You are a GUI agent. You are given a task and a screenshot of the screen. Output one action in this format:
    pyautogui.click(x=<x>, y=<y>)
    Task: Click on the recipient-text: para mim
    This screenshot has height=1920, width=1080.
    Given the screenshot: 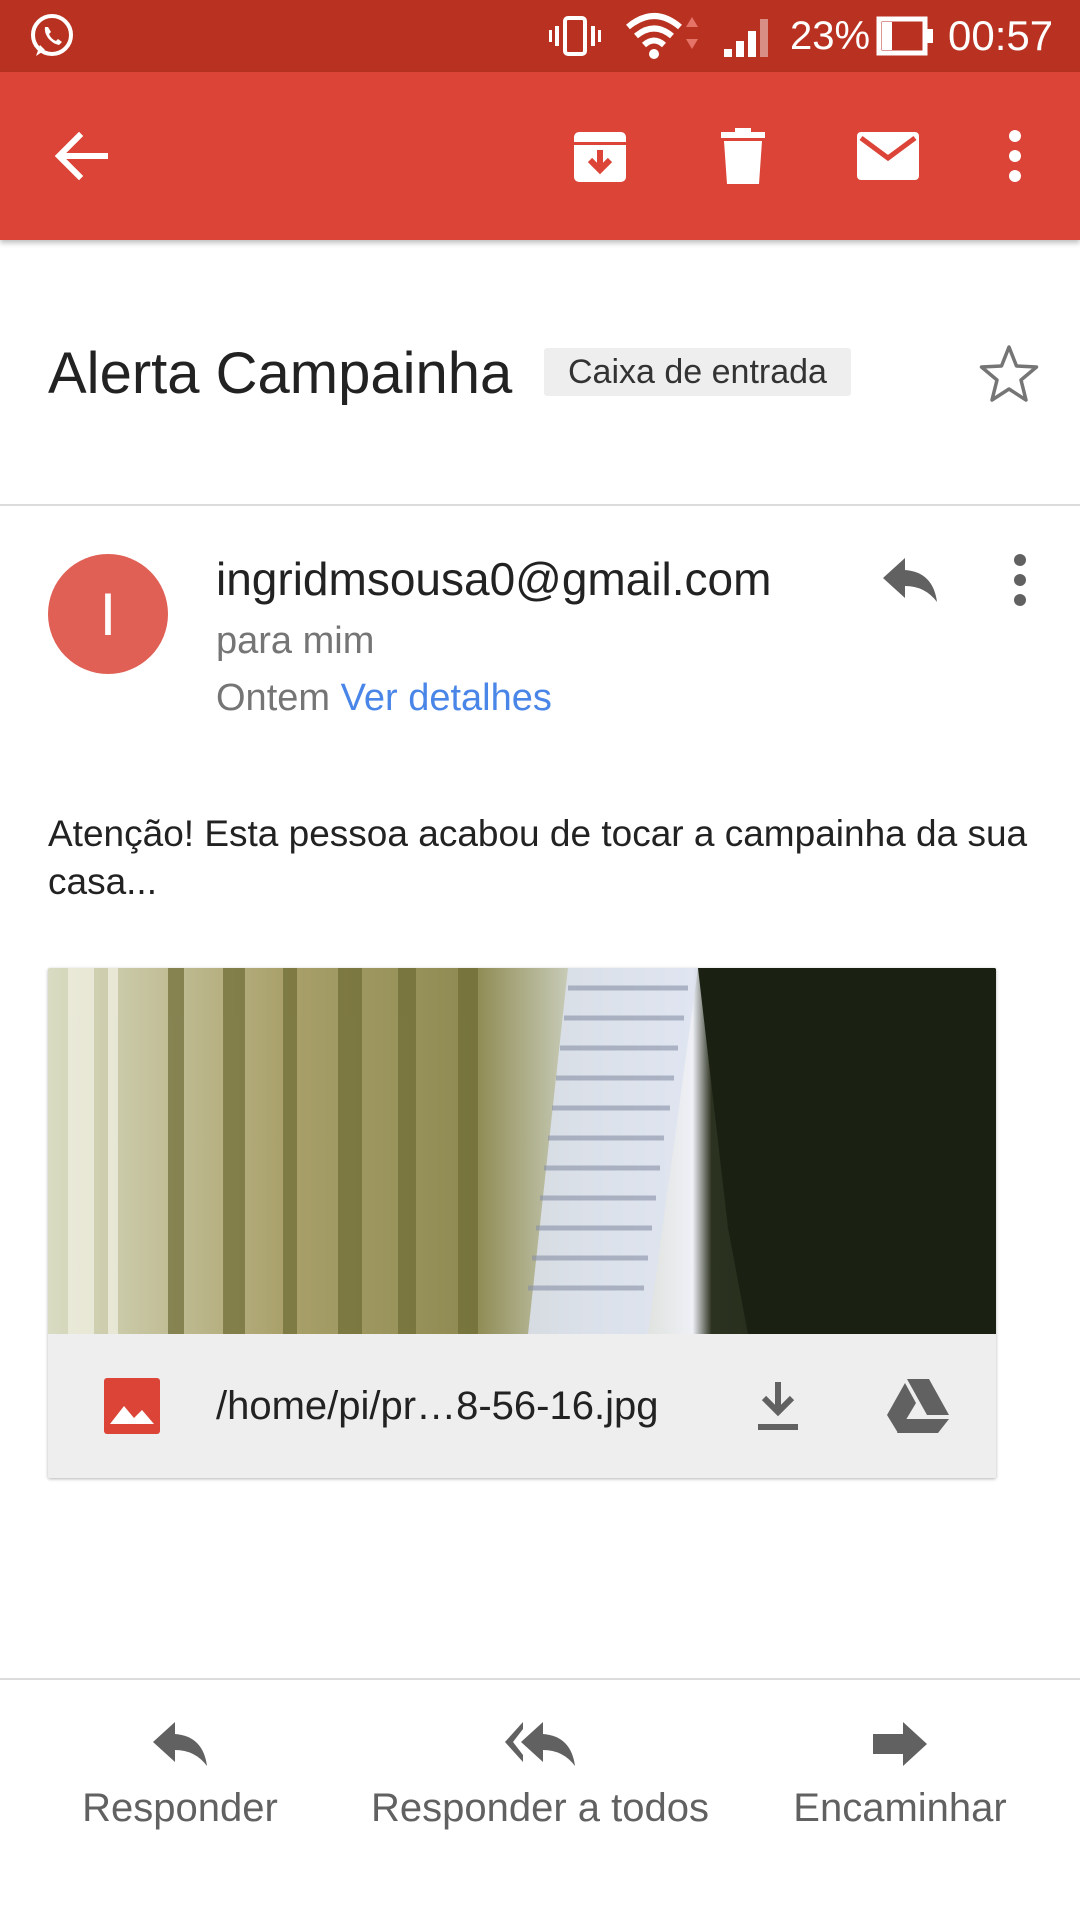 What is the action you would take?
    pyautogui.click(x=295, y=641)
    